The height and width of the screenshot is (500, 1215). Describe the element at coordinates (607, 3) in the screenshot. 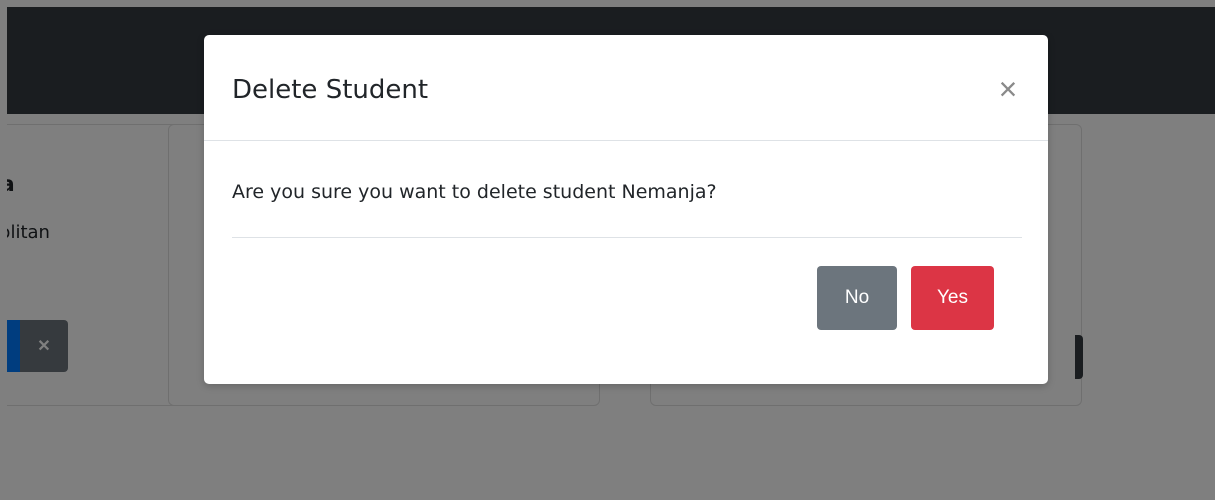

I see `window-frame-top` at that location.